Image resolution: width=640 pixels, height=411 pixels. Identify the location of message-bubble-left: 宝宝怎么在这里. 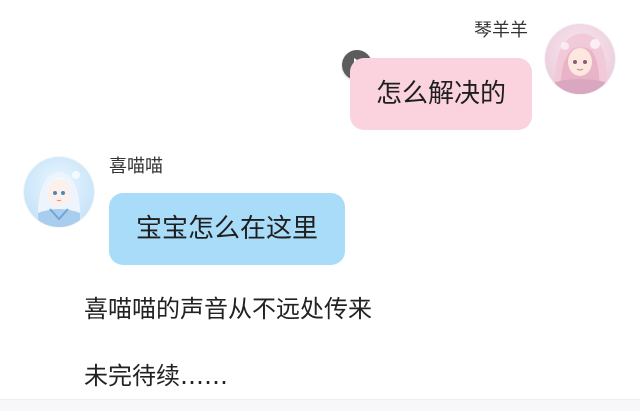
(227, 229).